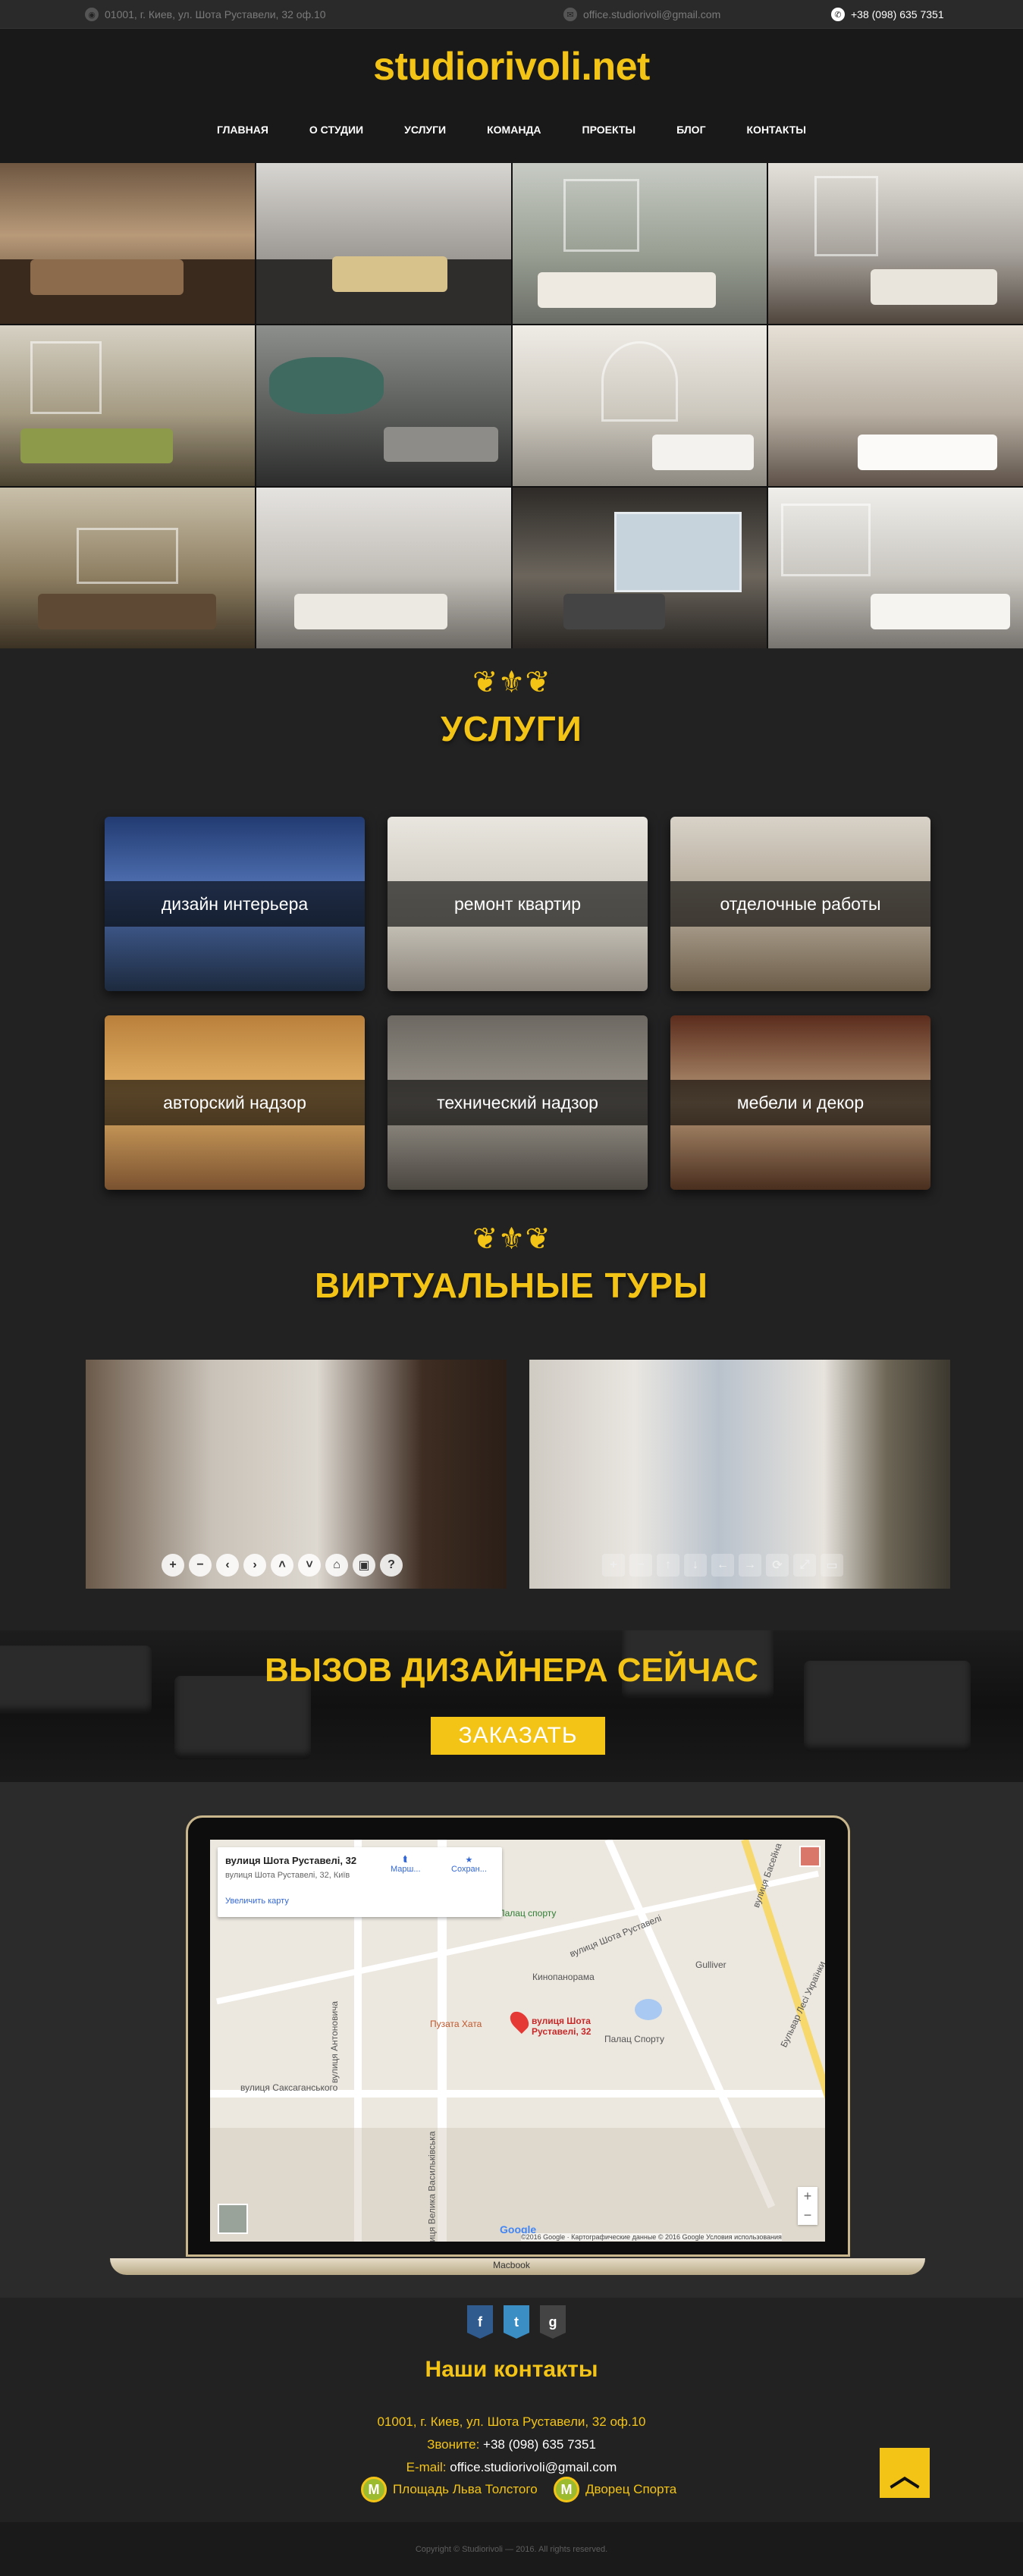  I want to click on zoom-controls: + −, so click(807, 2206).